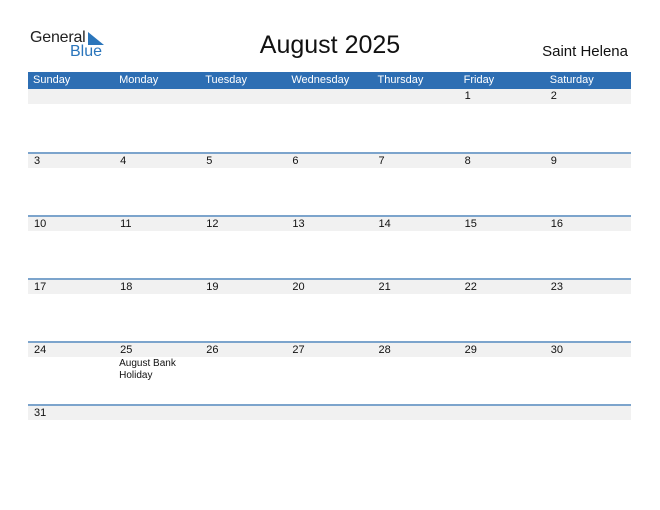 The image size is (660, 510). Describe the element at coordinates (329, 183) in the screenshot. I see `week-row: 3 4 5 6 7 8 9` at that location.